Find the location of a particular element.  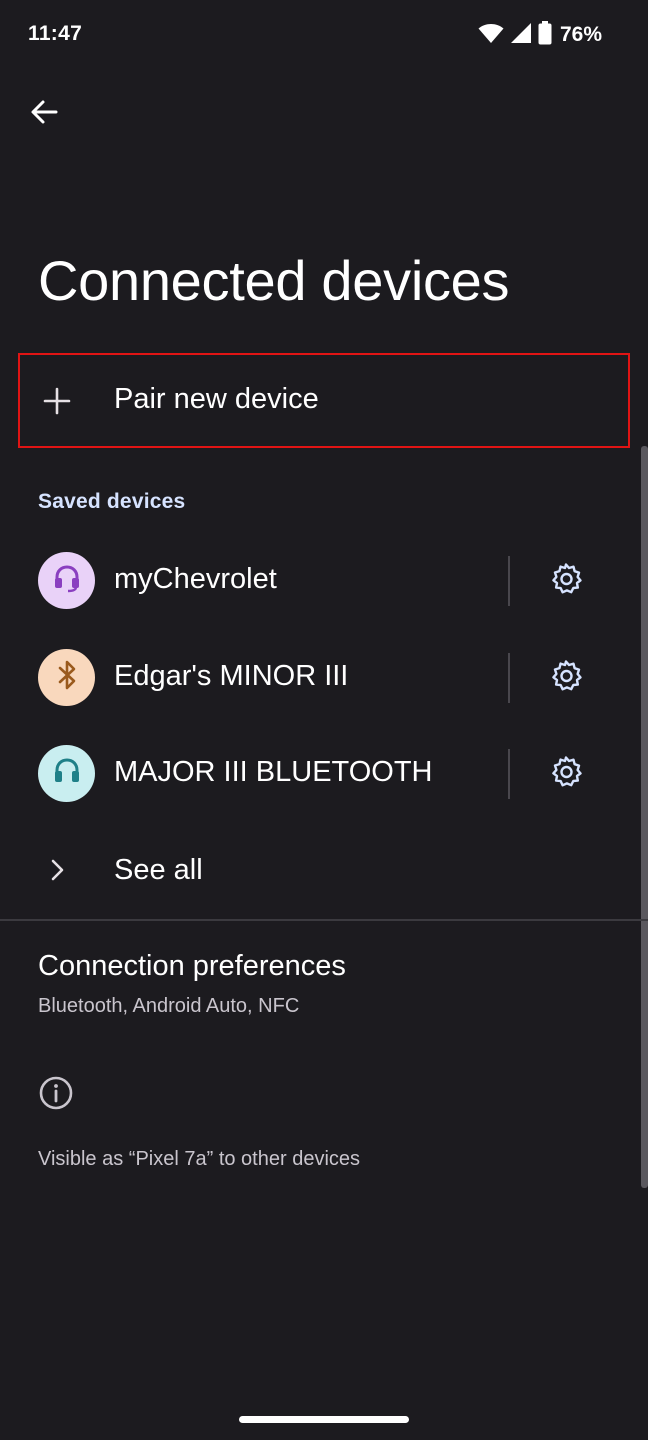

plus-icon is located at coordinates (57, 401).